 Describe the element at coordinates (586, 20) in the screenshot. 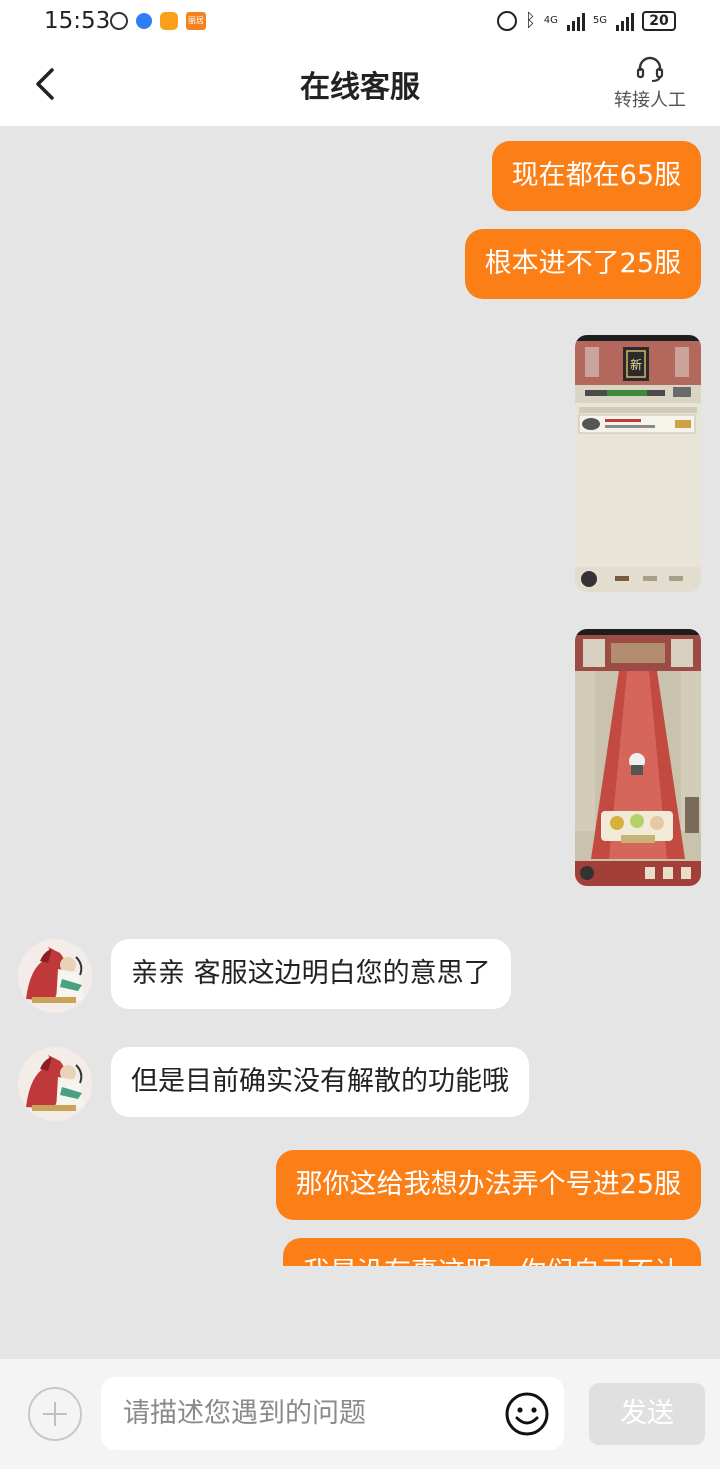

I see `system-icons: ᛒ 4G 5G 20` at that location.